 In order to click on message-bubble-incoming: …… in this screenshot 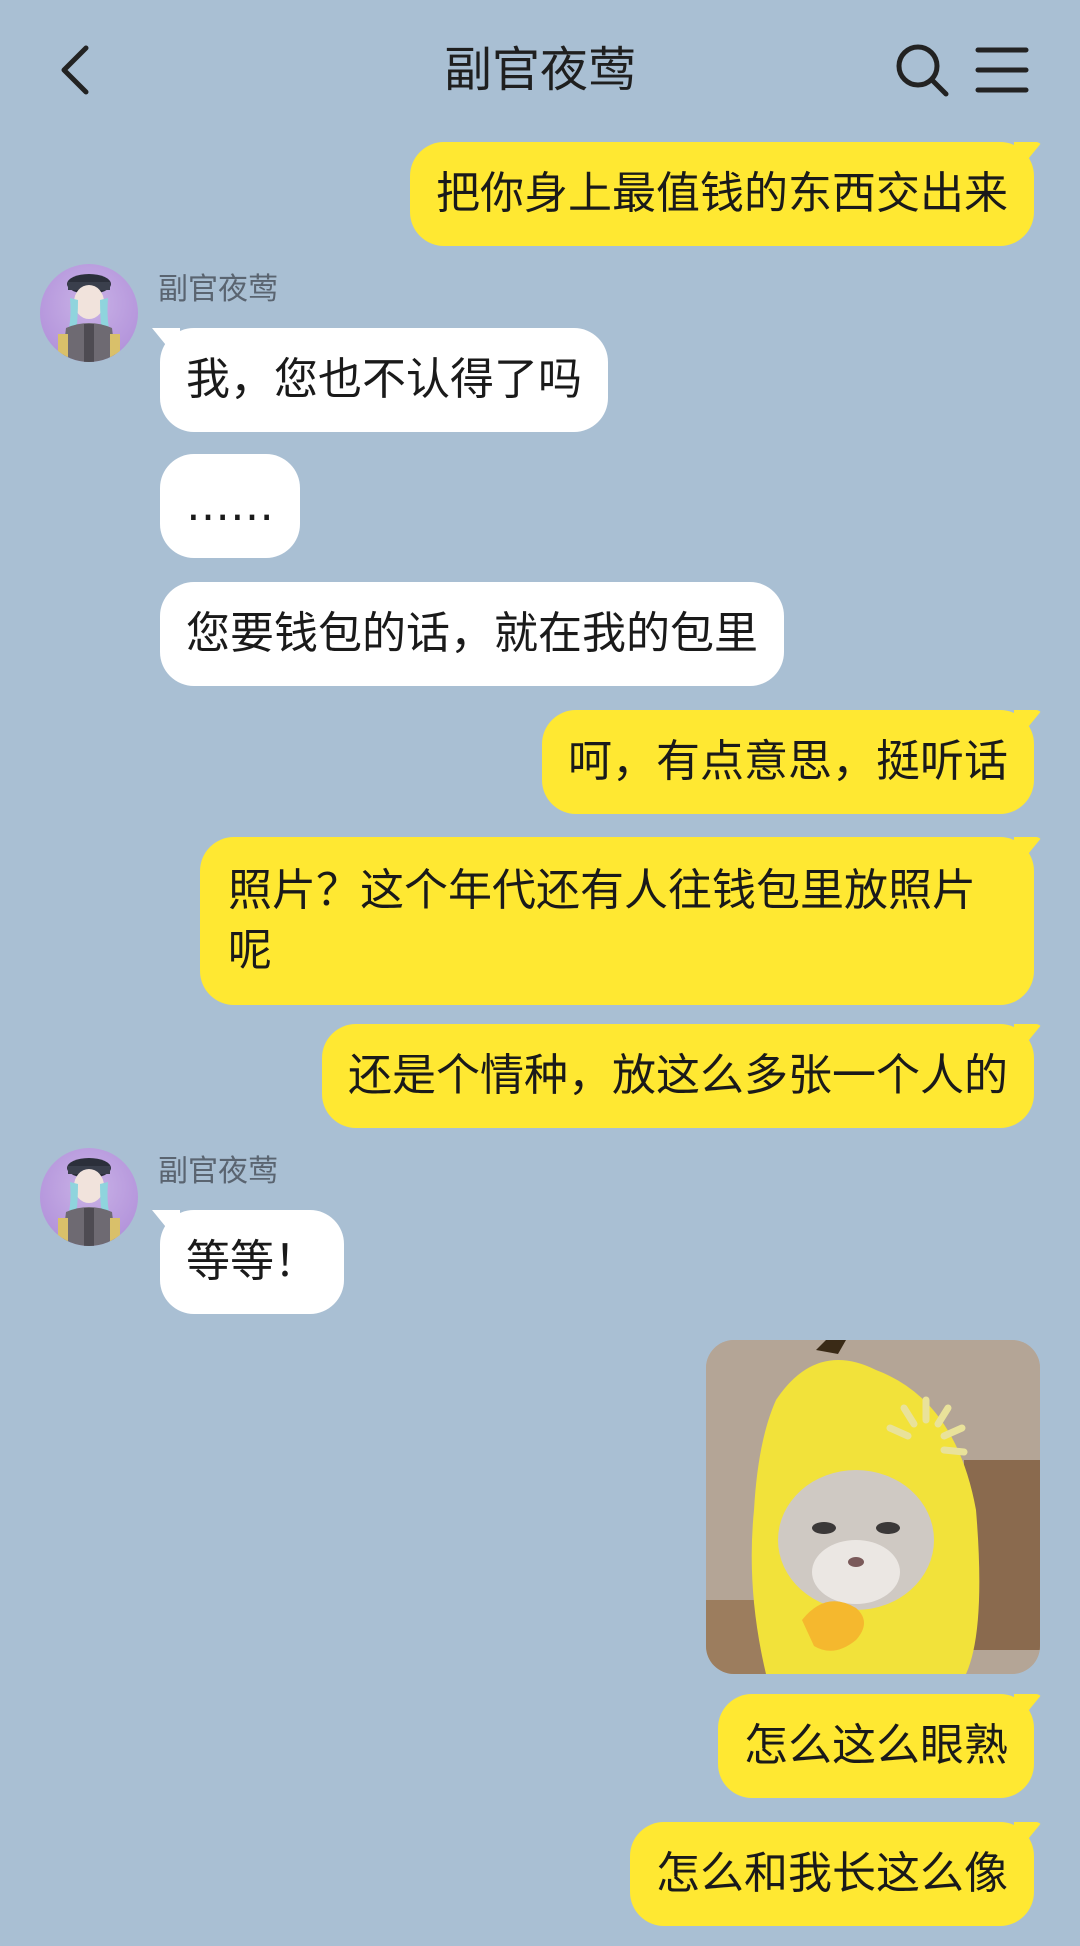, I will do `click(230, 506)`.